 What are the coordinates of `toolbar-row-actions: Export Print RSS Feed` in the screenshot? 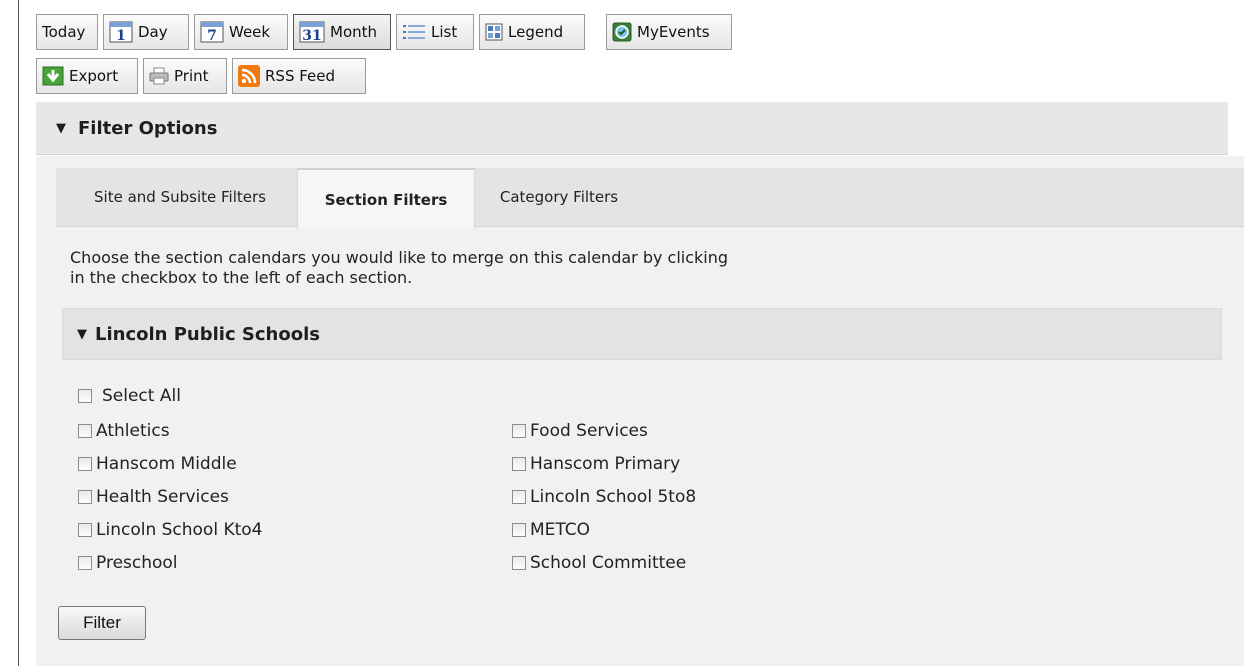 It's located at (203, 76).